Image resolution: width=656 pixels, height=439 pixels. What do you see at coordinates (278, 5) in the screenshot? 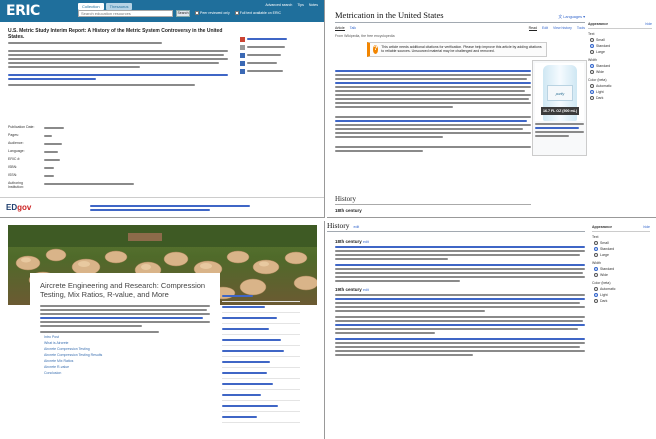
I see `nav-advanced: Advanced search` at bounding box center [278, 5].